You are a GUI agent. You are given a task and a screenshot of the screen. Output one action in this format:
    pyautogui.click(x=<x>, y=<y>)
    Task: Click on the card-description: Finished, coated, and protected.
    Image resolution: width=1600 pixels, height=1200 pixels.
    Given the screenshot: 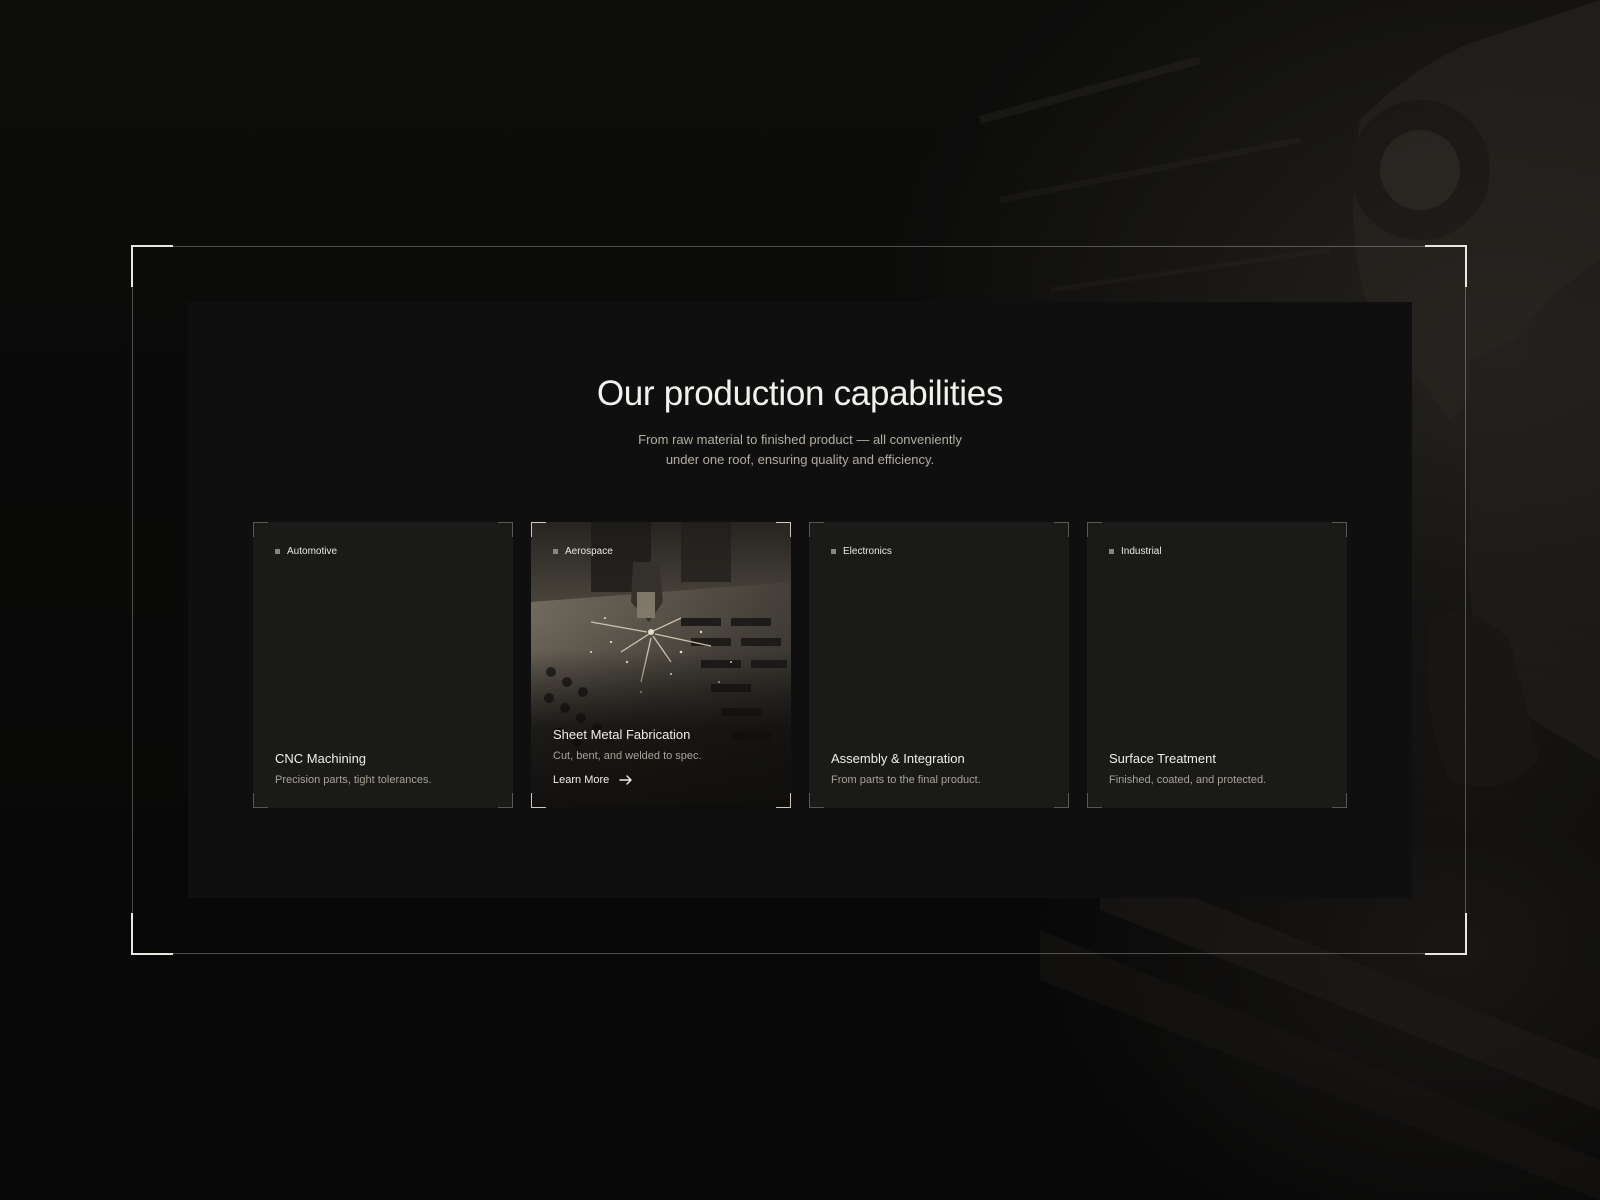 What is the action you would take?
    pyautogui.click(x=1188, y=780)
    